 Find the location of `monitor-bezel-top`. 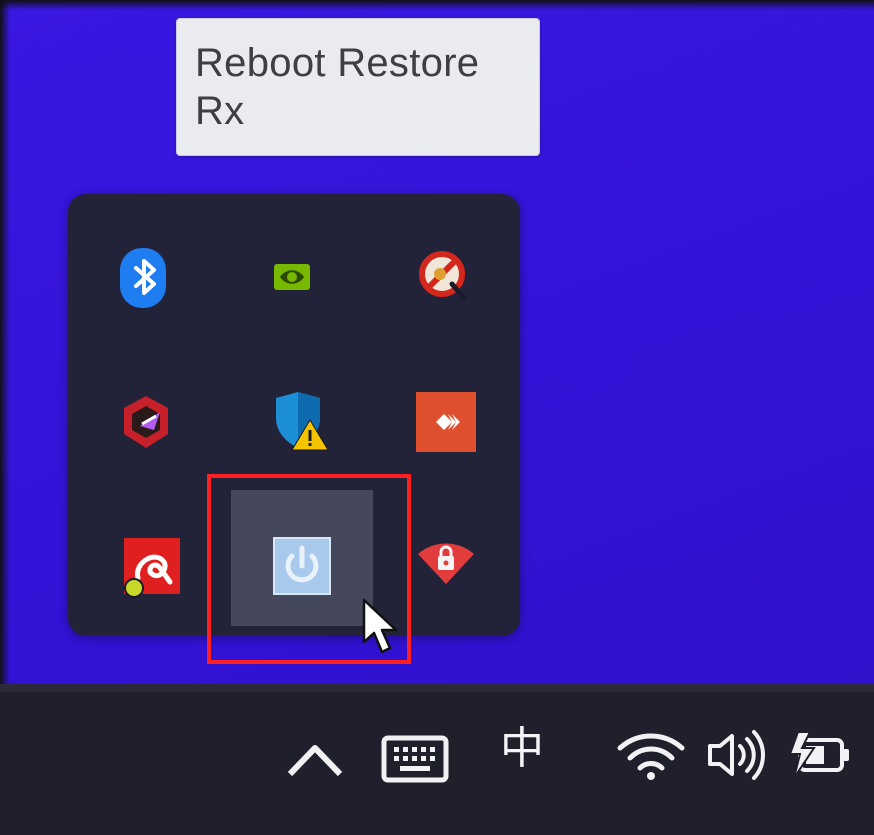

monitor-bezel-top is located at coordinates (437, 5).